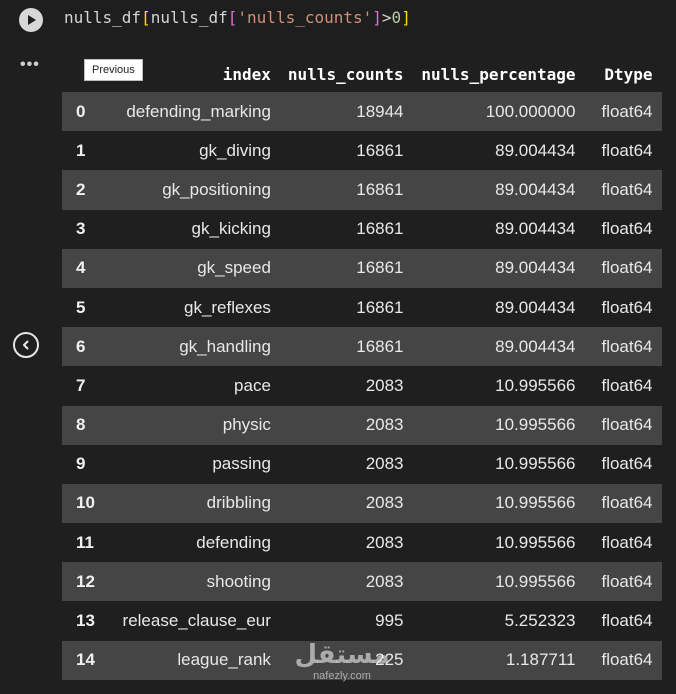  I want to click on cell-index: pace, so click(196, 386).